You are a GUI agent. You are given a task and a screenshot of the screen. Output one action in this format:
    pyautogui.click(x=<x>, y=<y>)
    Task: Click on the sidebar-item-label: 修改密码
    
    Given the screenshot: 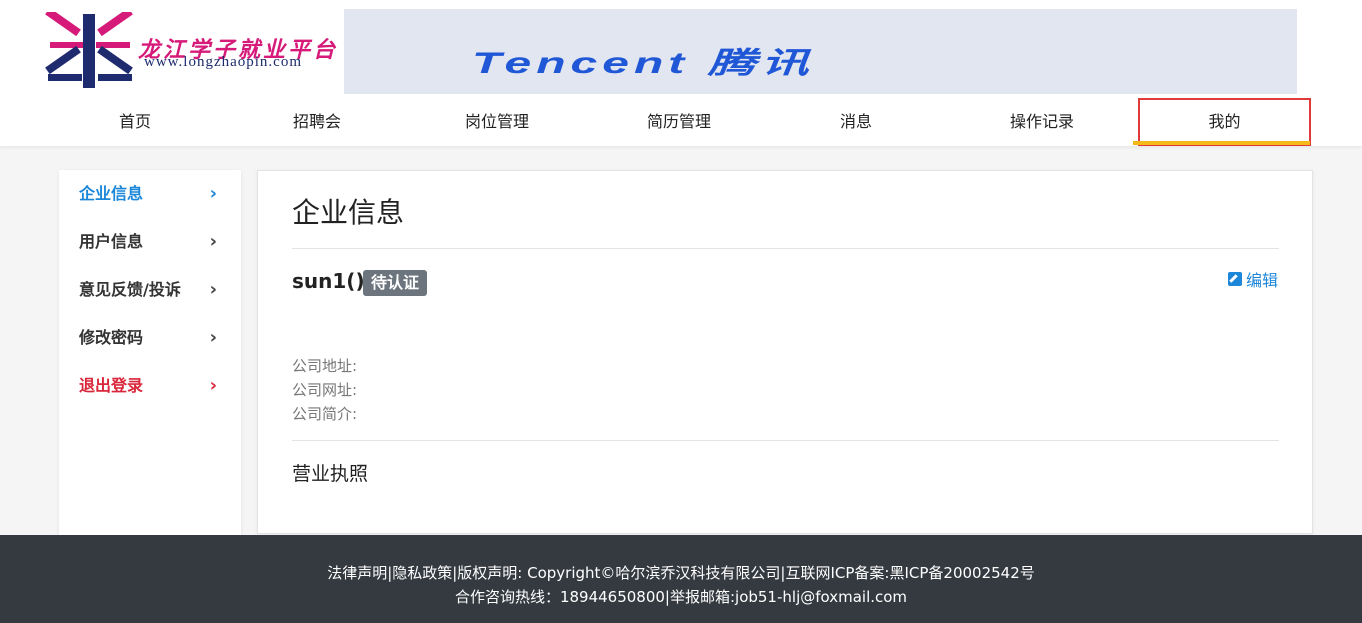 What is the action you would take?
    pyautogui.click(x=111, y=337)
    